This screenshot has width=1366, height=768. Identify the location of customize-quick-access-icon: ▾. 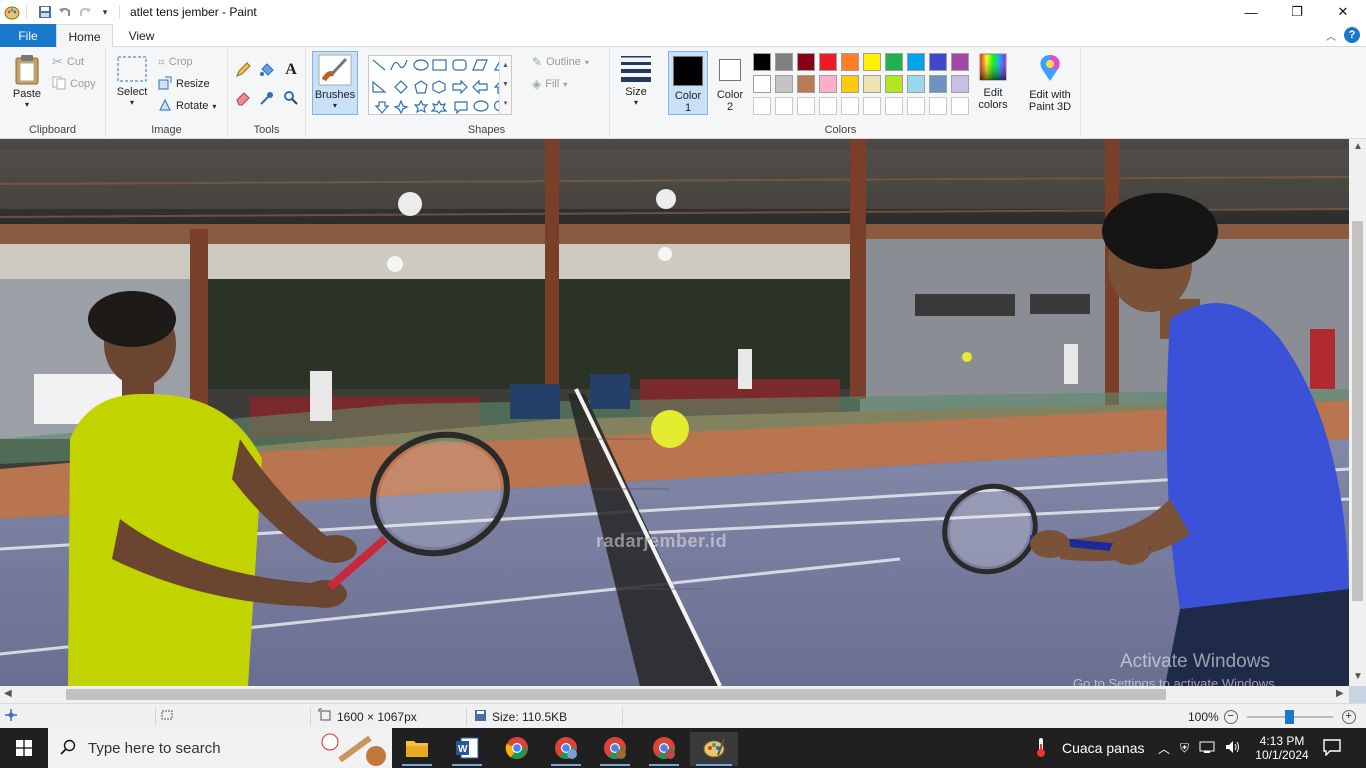
(105, 12).